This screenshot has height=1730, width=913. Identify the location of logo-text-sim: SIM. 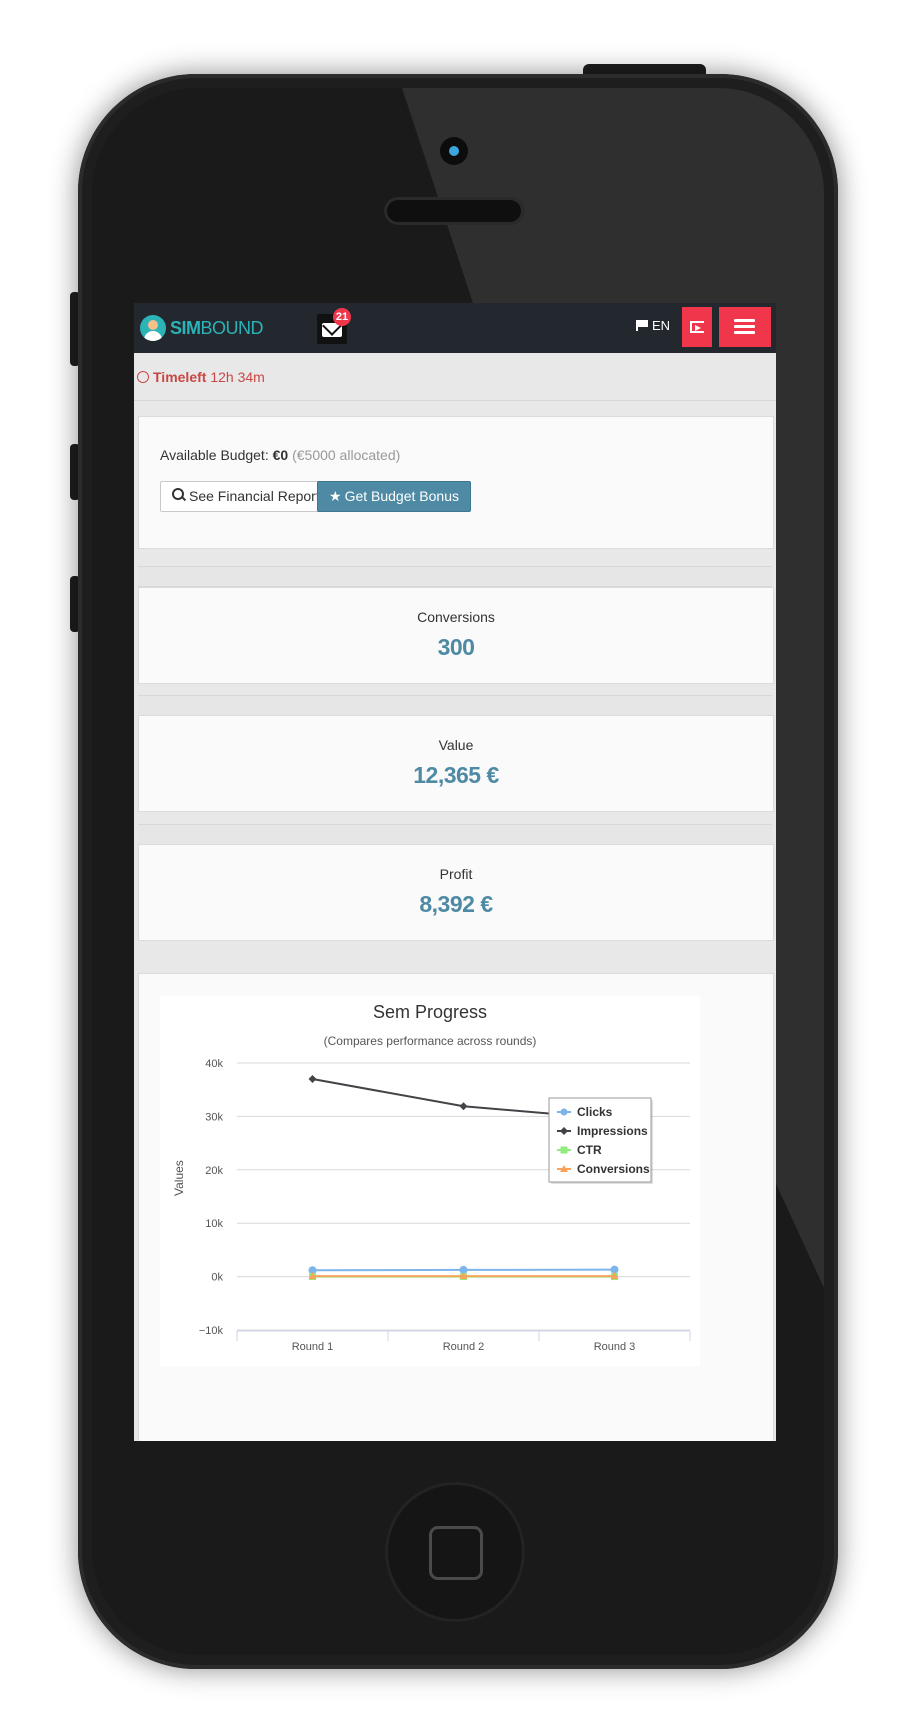
(185, 327).